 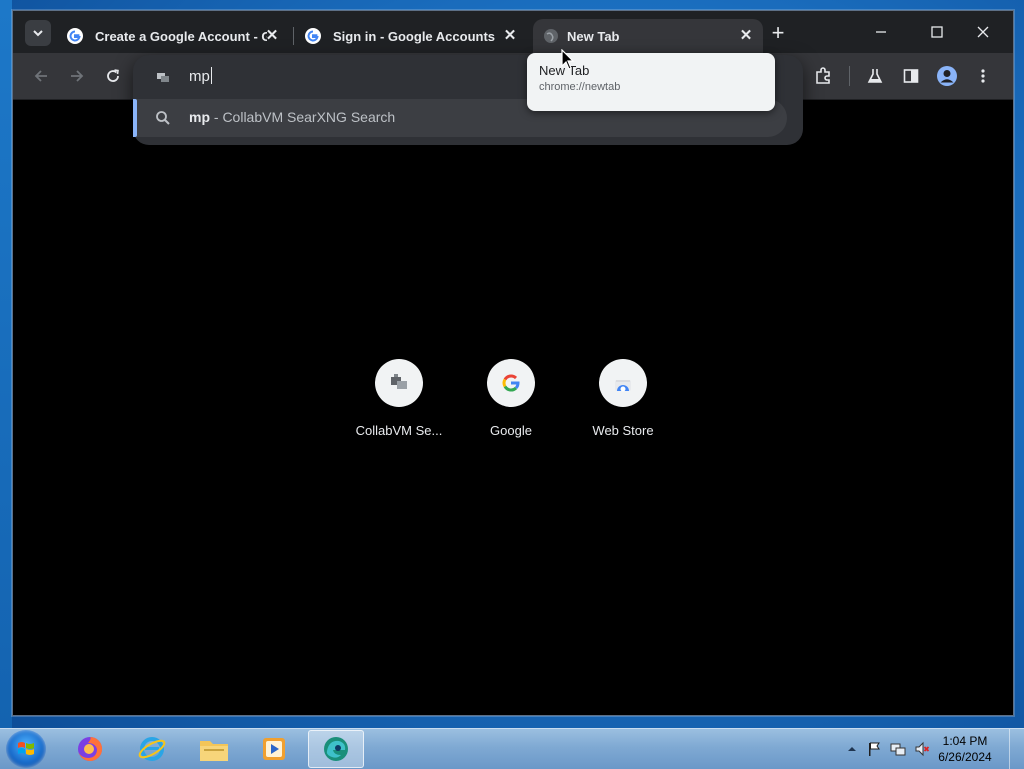 What do you see at coordinates (874, 749) in the screenshot?
I see `action-center-flag-icon` at bounding box center [874, 749].